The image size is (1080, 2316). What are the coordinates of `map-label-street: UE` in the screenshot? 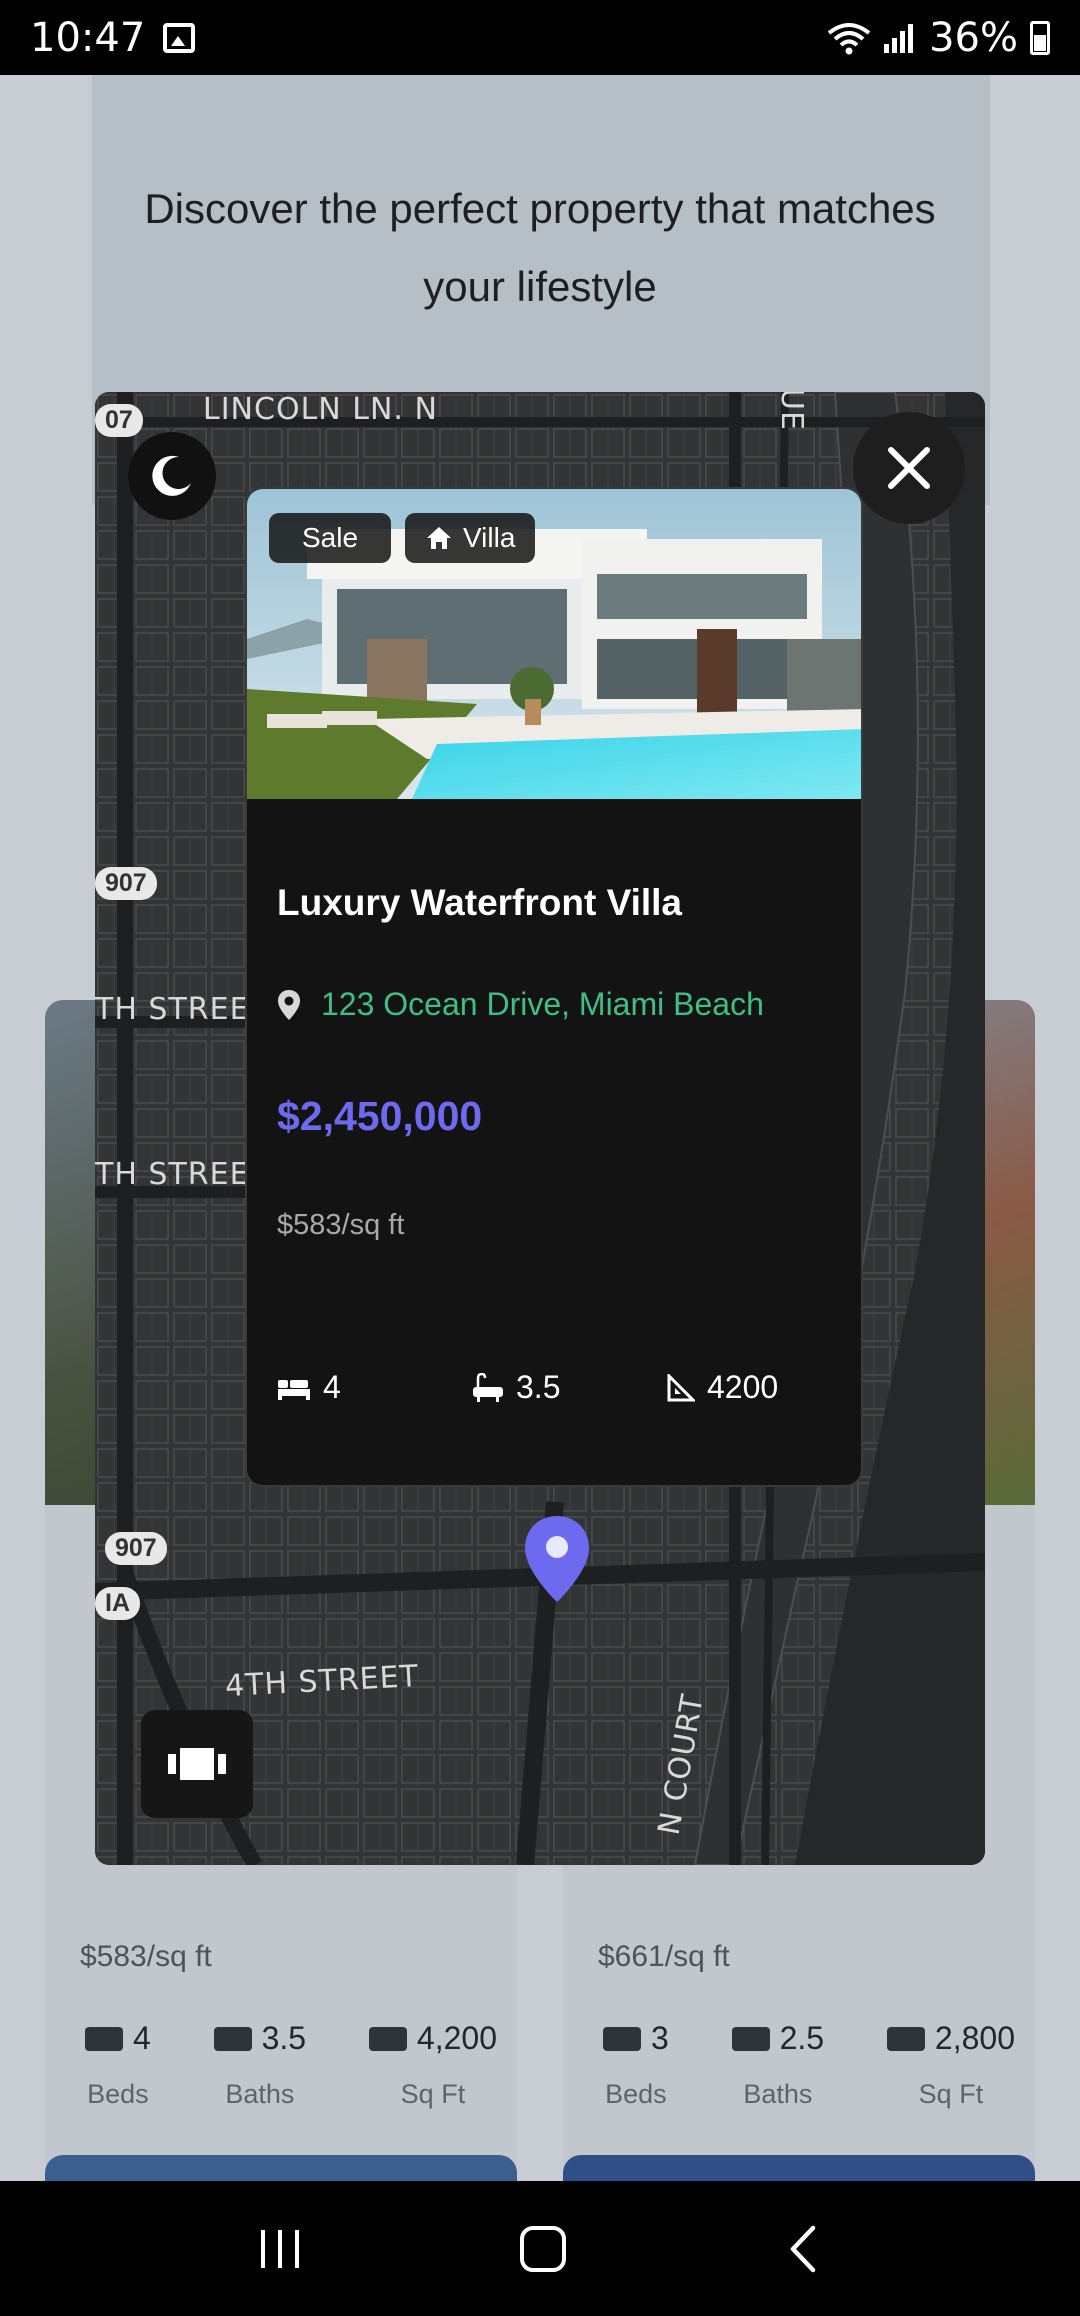 It's located at (791, 411).